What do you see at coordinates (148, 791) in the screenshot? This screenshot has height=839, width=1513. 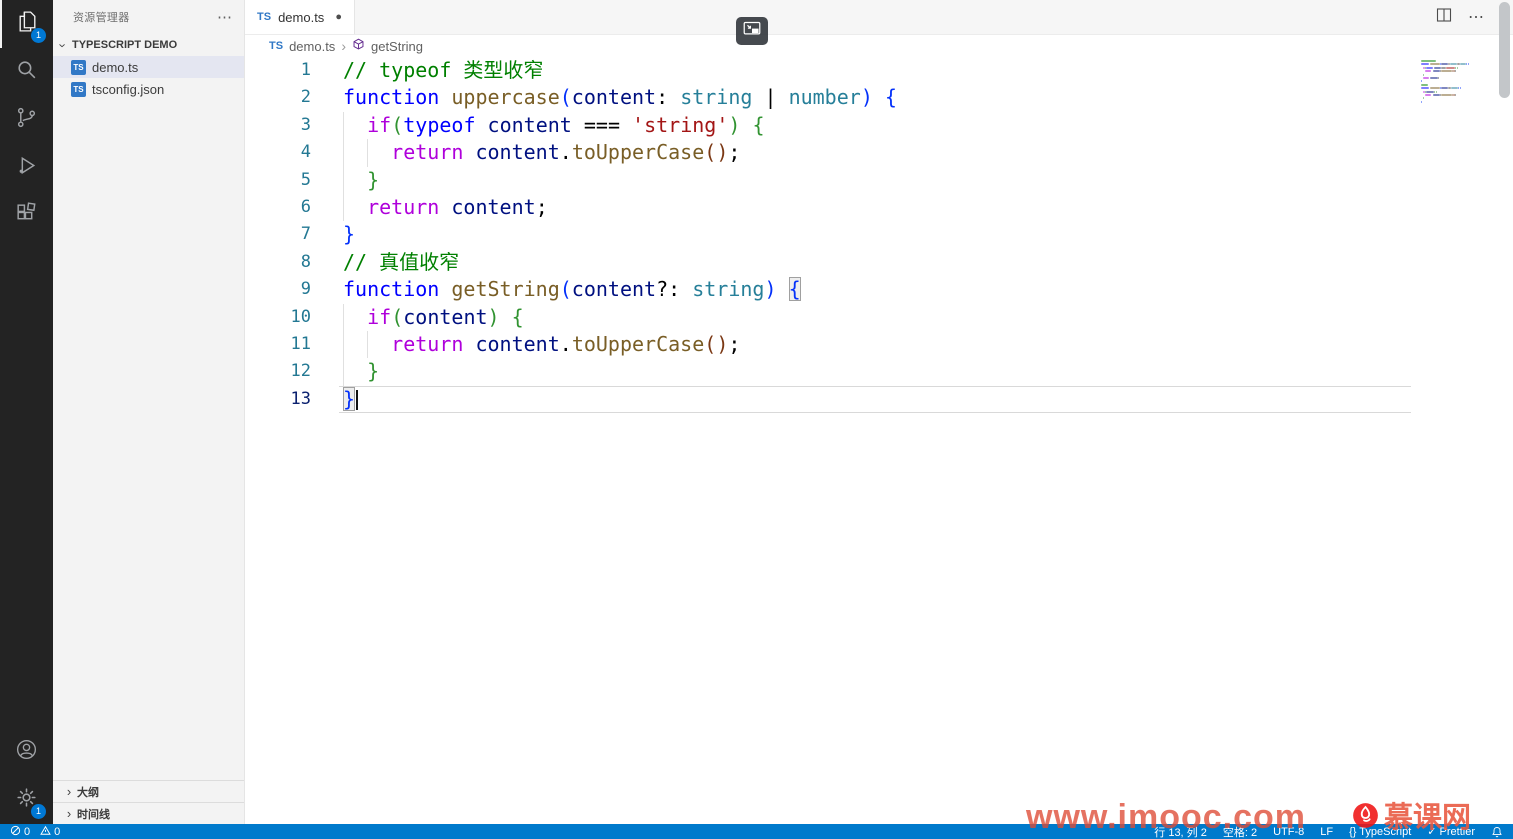 I see `outline-section: › 大纲` at bounding box center [148, 791].